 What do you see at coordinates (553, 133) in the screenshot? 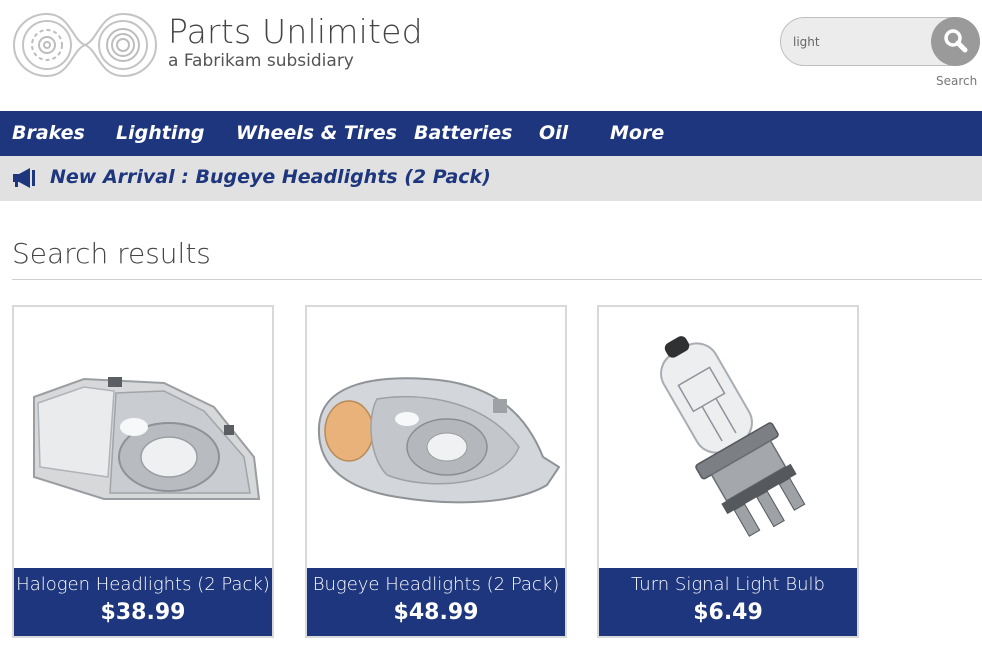
I see `nav-item-oil: Oil` at bounding box center [553, 133].